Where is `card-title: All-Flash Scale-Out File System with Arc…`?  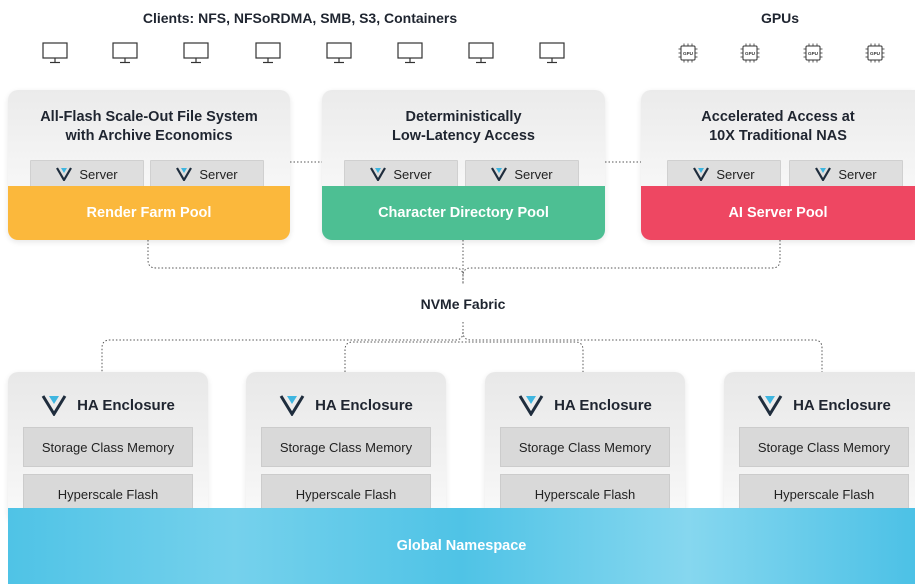 card-title: All-Flash Scale-Out File System with Arc… is located at coordinates (149, 127).